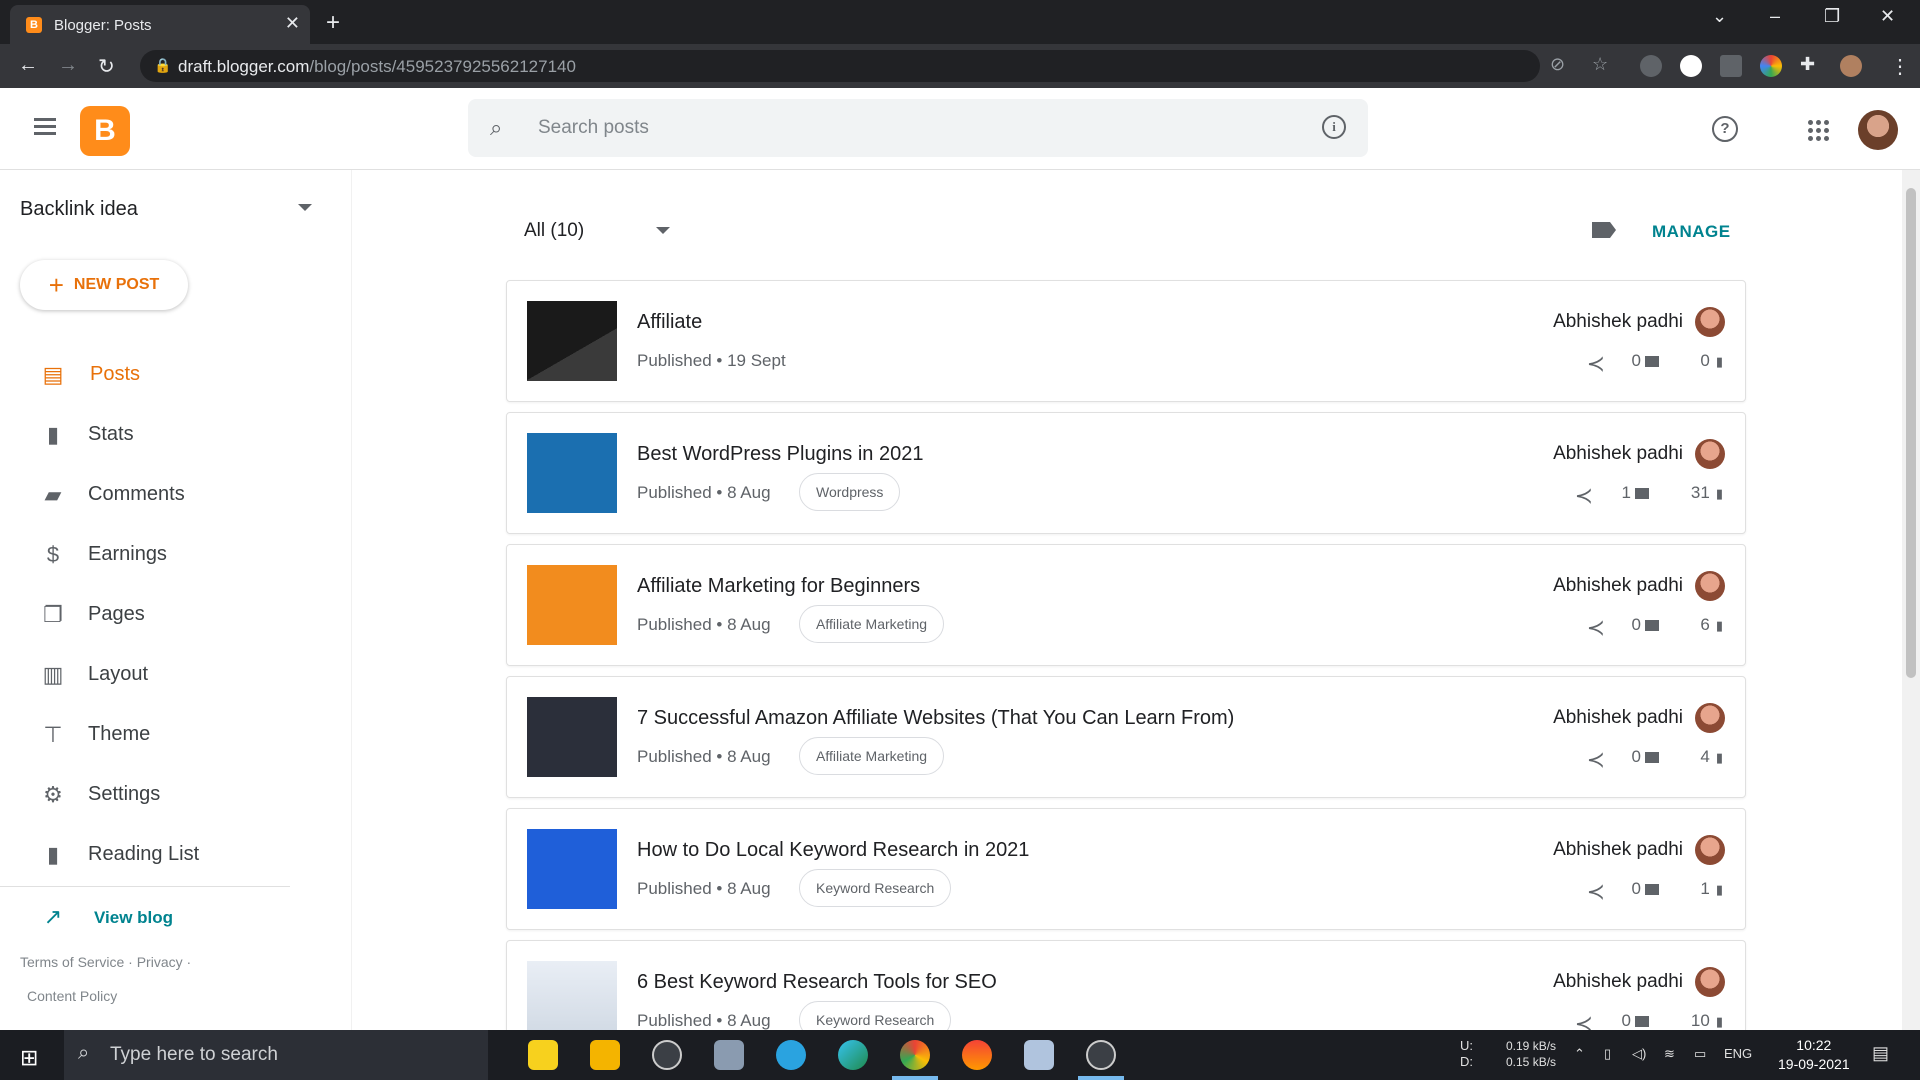  Describe the element at coordinates (1738, 1053) in the screenshot. I see `language-indicator: ENG` at that location.